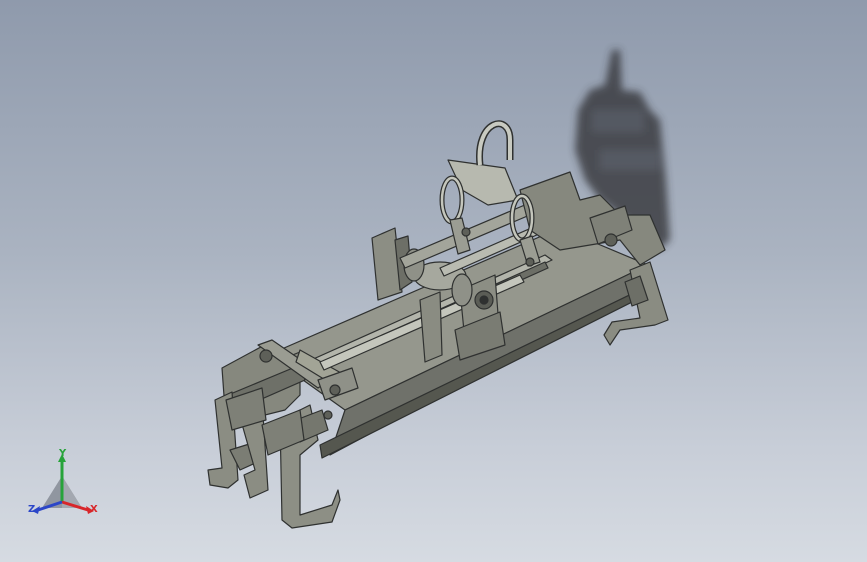 This screenshot has width=867, height=562. Describe the element at coordinates (63, 484) in the screenshot. I see `triad-icon` at that location.